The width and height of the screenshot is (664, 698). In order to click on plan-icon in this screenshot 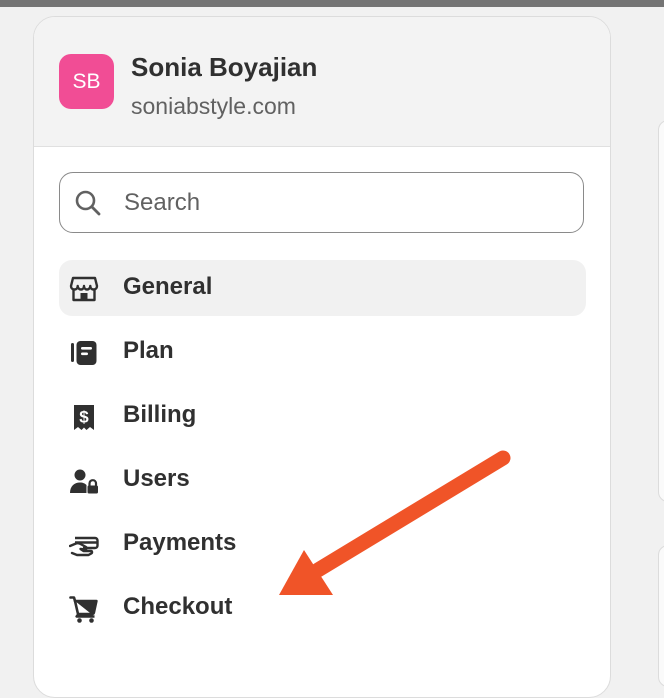, I will do `click(84, 353)`.